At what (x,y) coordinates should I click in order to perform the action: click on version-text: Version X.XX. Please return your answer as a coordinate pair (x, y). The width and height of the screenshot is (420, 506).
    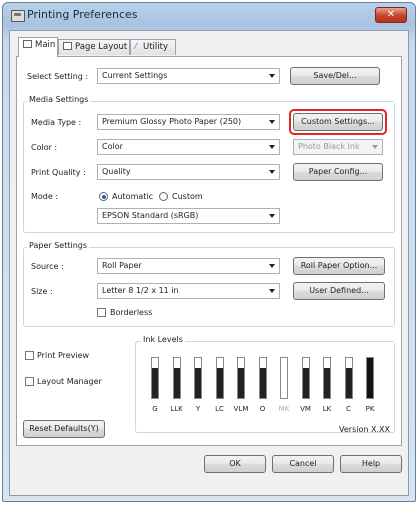
    Looking at the image, I should click on (364, 429).